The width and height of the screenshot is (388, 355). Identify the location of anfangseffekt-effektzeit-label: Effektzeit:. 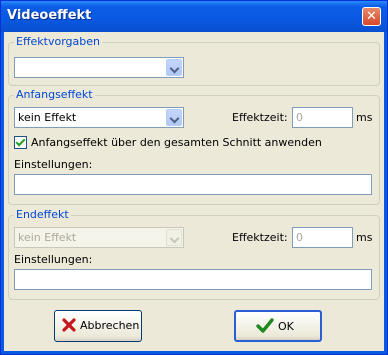
(260, 117).